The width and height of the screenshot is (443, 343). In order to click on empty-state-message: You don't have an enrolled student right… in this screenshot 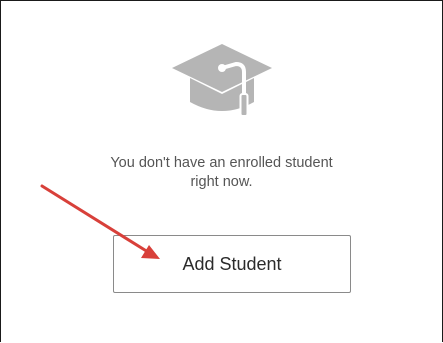, I will do `click(221, 173)`.